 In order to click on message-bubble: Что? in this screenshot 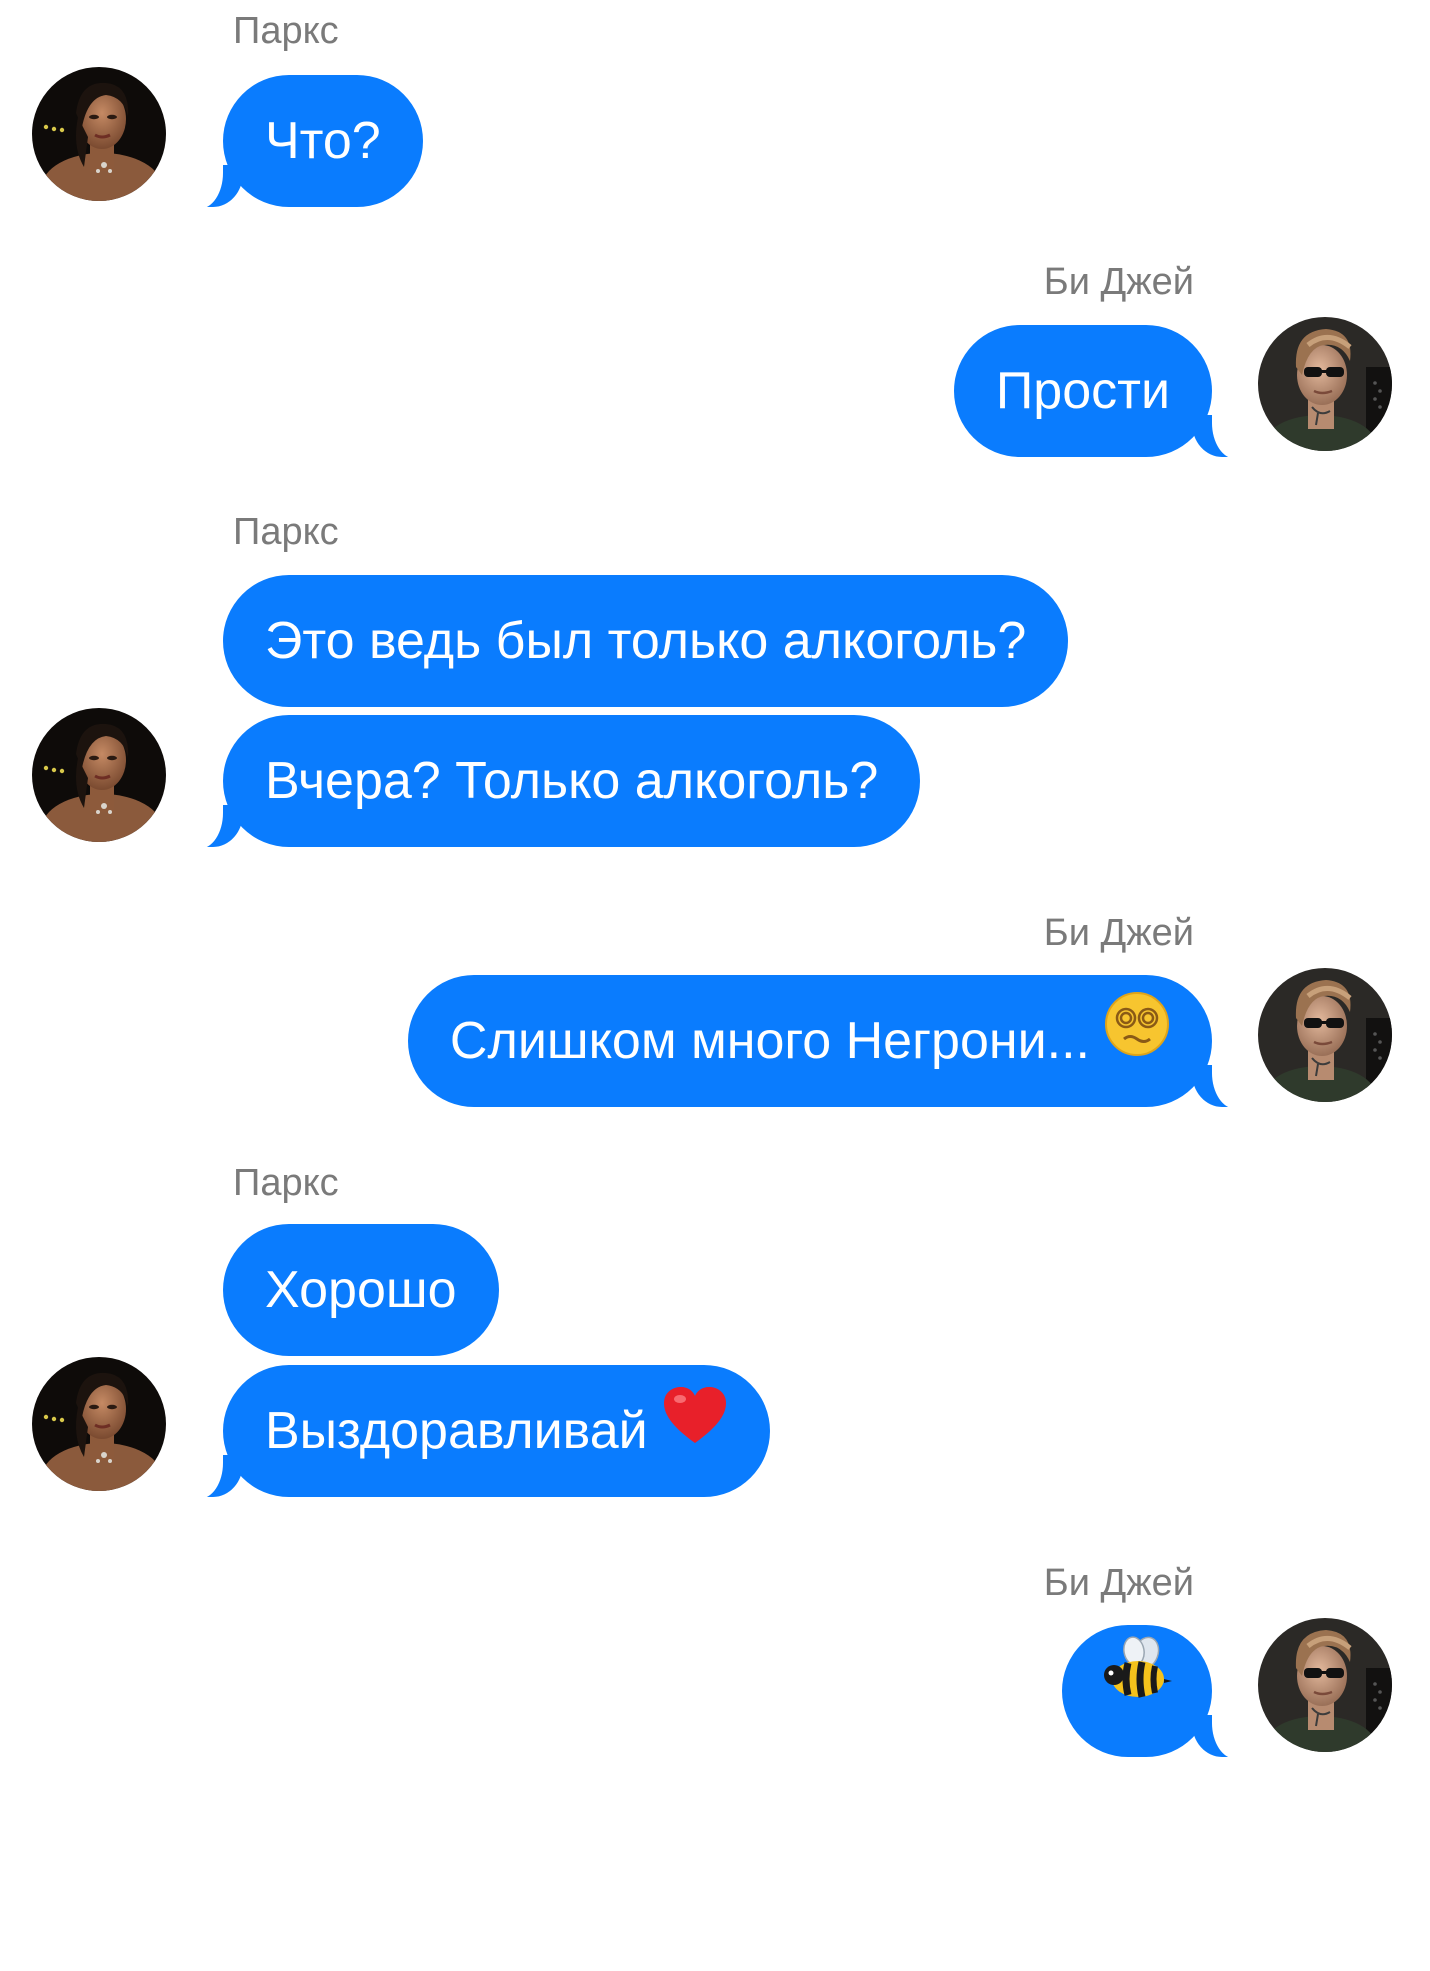, I will do `click(302, 142)`.